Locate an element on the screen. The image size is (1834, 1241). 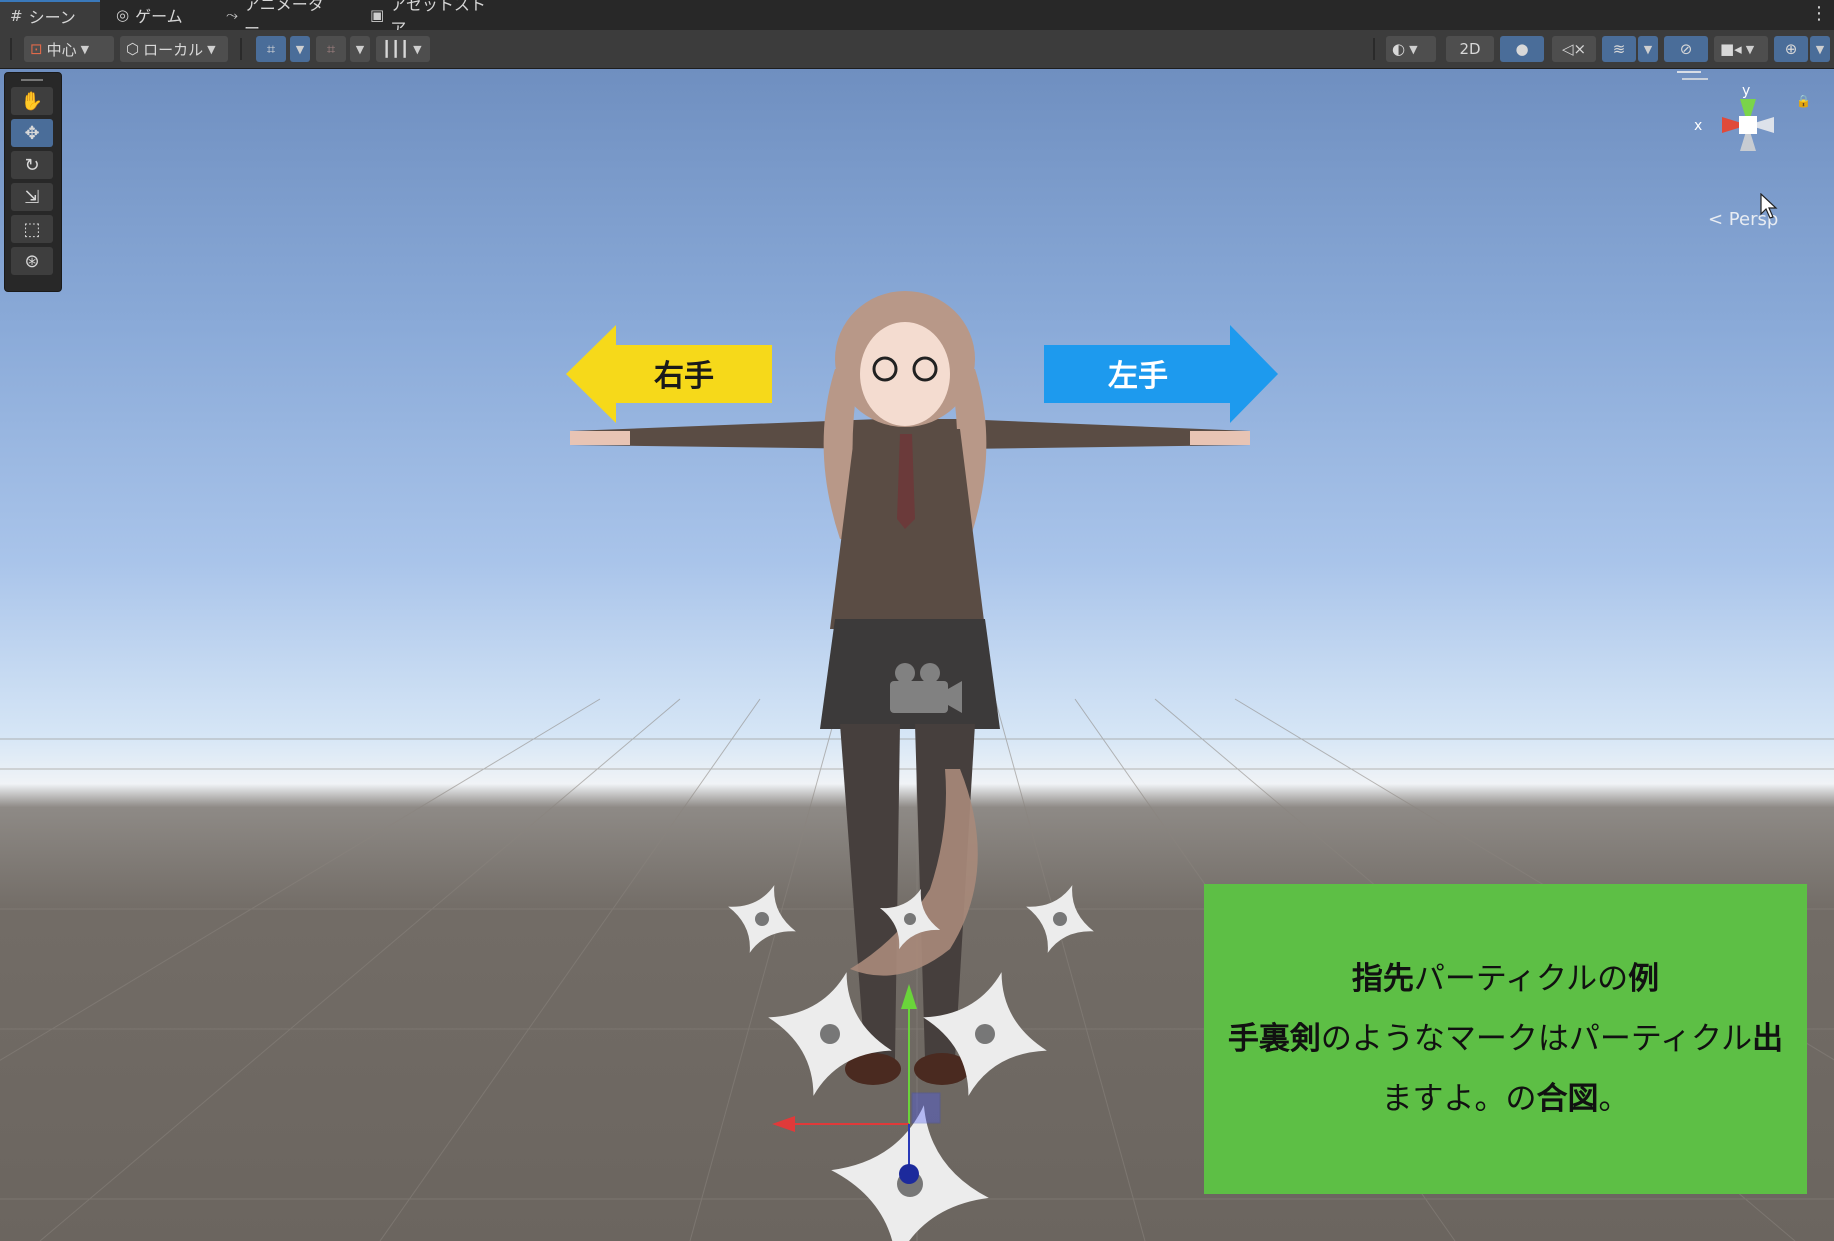
rect-tool-button: ⬚ is located at coordinates (32, 229).